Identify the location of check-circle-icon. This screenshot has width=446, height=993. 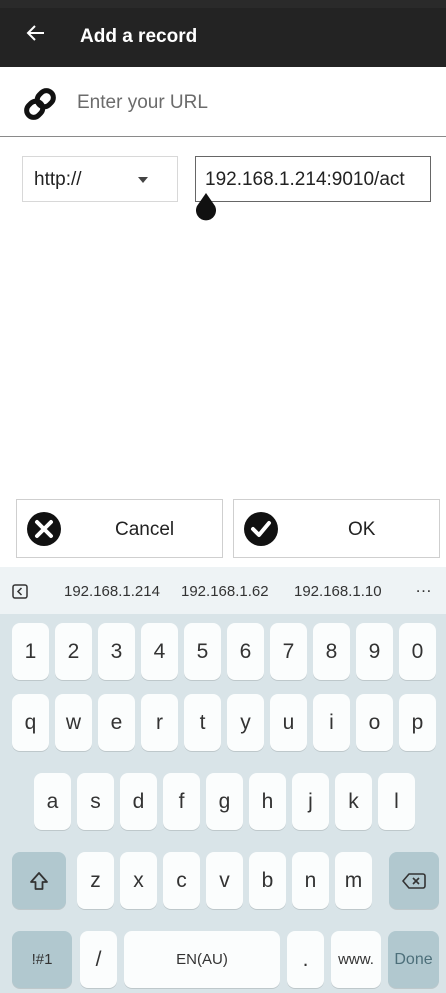
(261, 529).